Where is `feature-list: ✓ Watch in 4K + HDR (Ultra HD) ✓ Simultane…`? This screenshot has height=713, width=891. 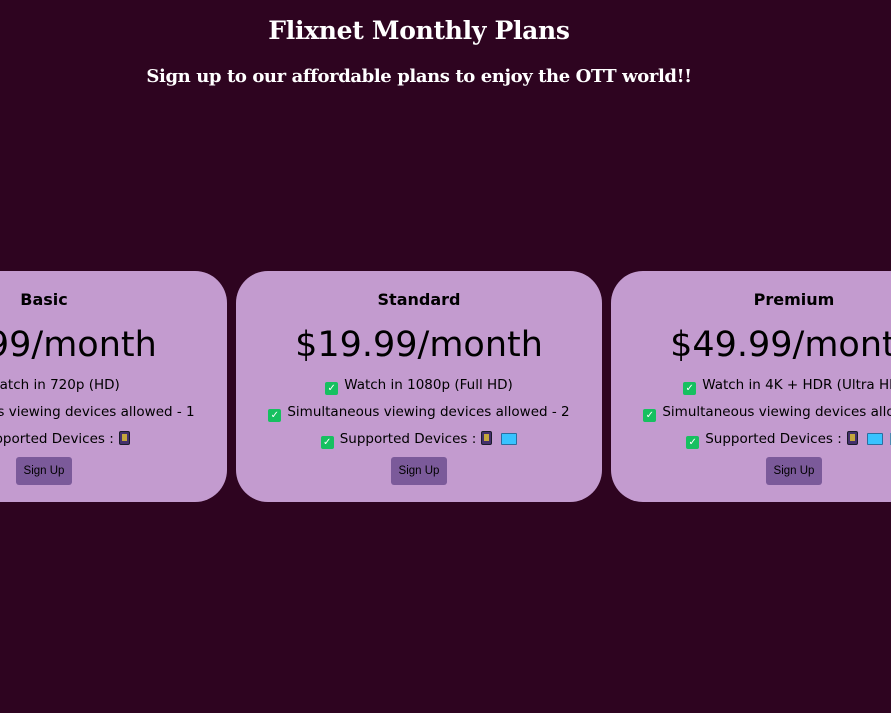 feature-list: ✓ Watch in 4K + HDR (Ultra HD) ✓ Simultane… is located at coordinates (711, 415).